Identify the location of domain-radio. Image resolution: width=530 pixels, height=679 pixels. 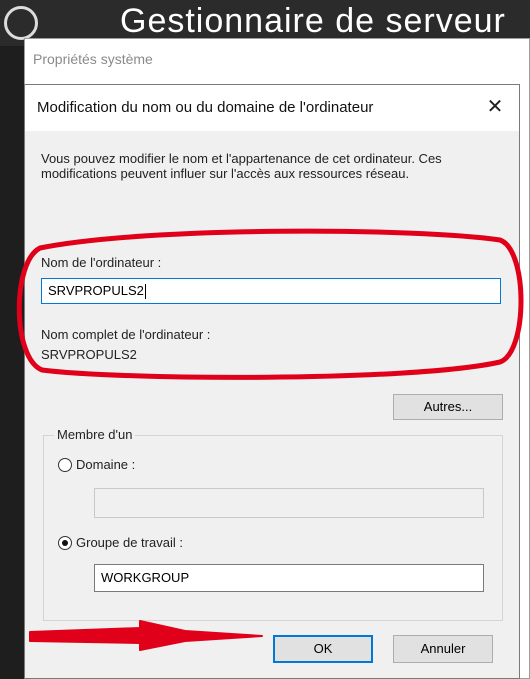
(65, 465).